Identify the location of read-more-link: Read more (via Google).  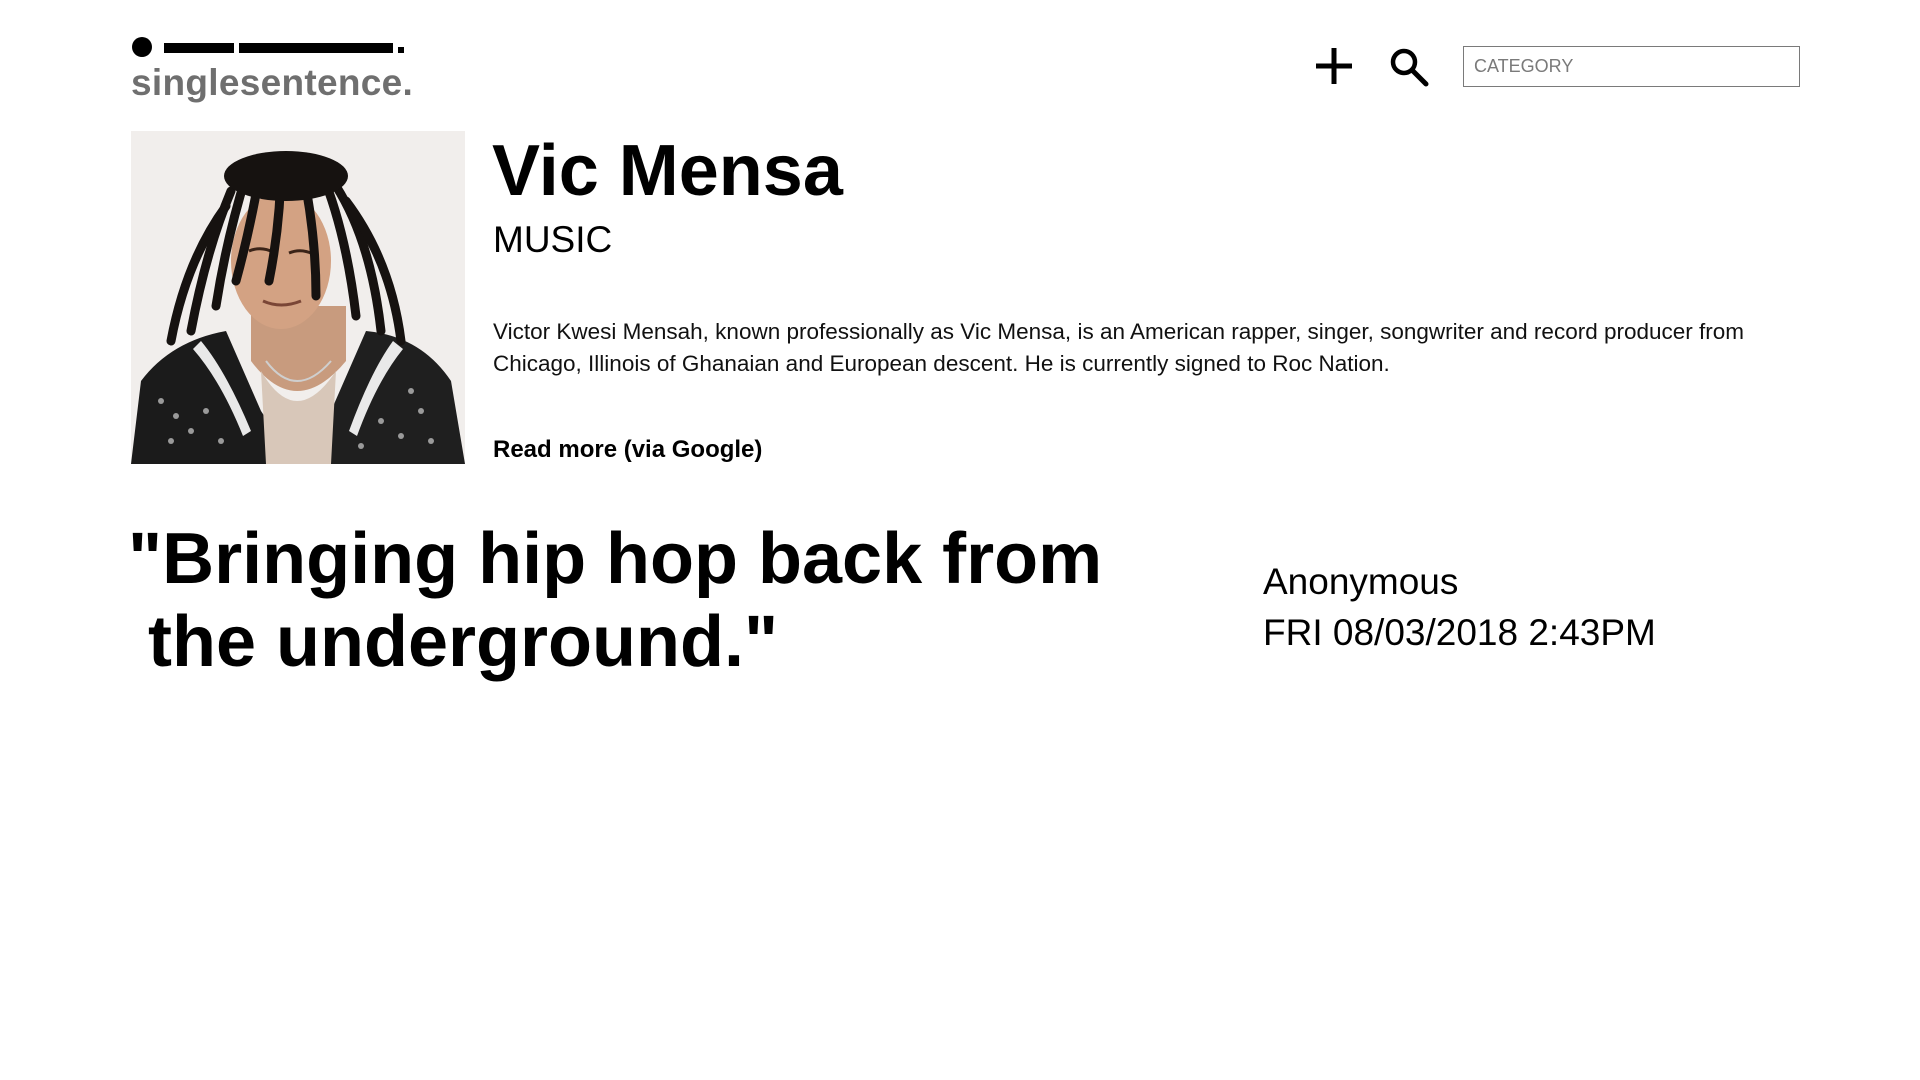
(627, 450).